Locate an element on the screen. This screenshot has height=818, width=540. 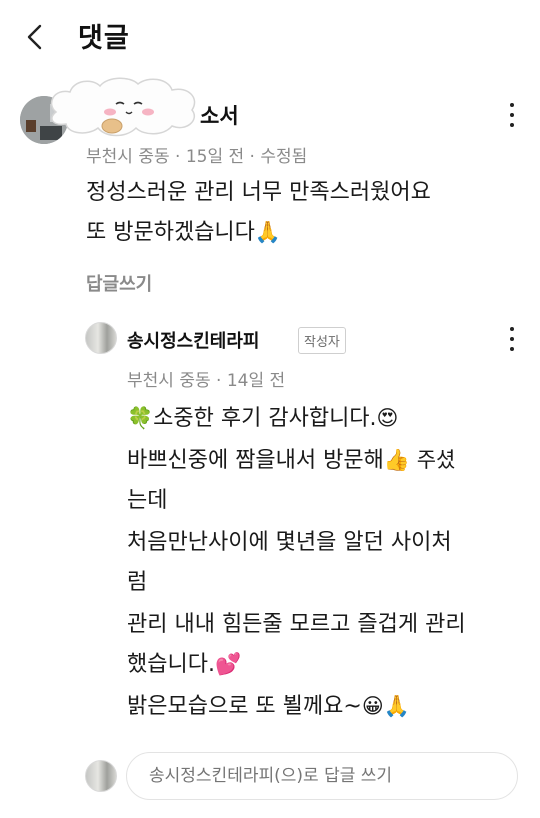
heart-eyes-emoji-icon: 😍 is located at coordinates (387, 418).